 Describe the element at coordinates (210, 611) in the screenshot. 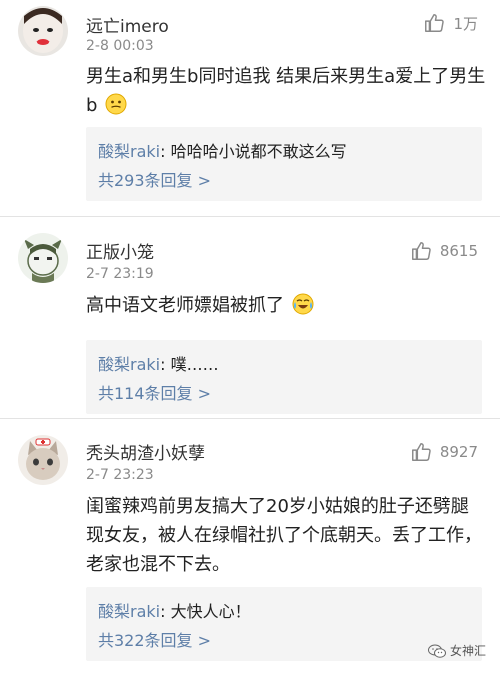

I see `reply-text: 大快人心！` at that location.